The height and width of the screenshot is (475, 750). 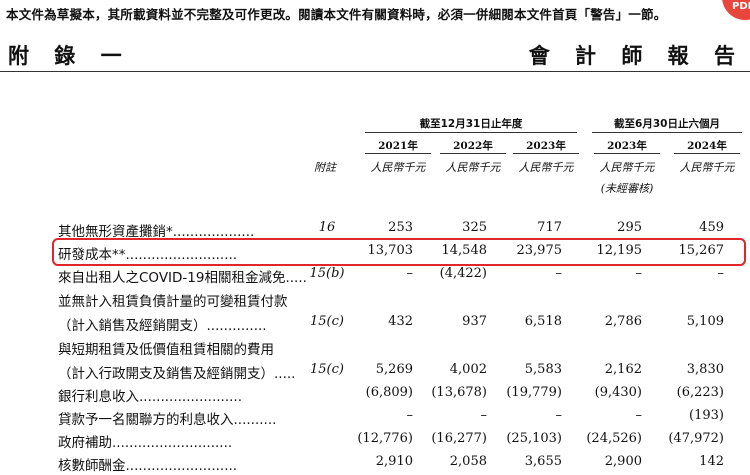 What do you see at coordinates (543, 321) in the screenshot?
I see `row-value: 6,518` at bounding box center [543, 321].